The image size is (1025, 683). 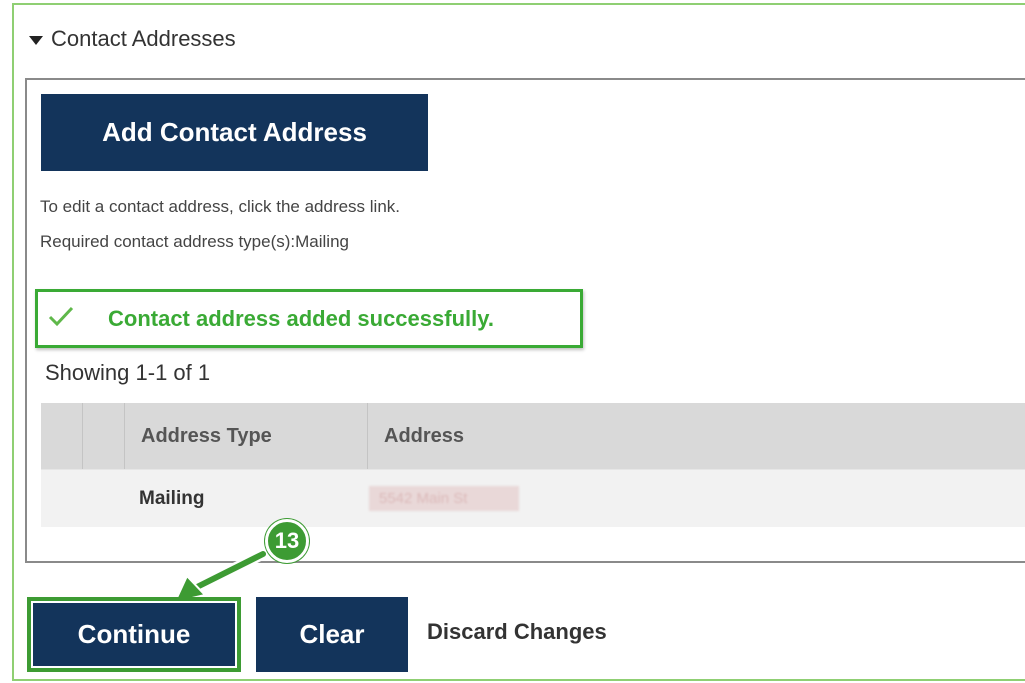 What do you see at coordinates (287, 541) in the screenshot?
I see `step-number-badge: 13` at bounding box center [287, 541].